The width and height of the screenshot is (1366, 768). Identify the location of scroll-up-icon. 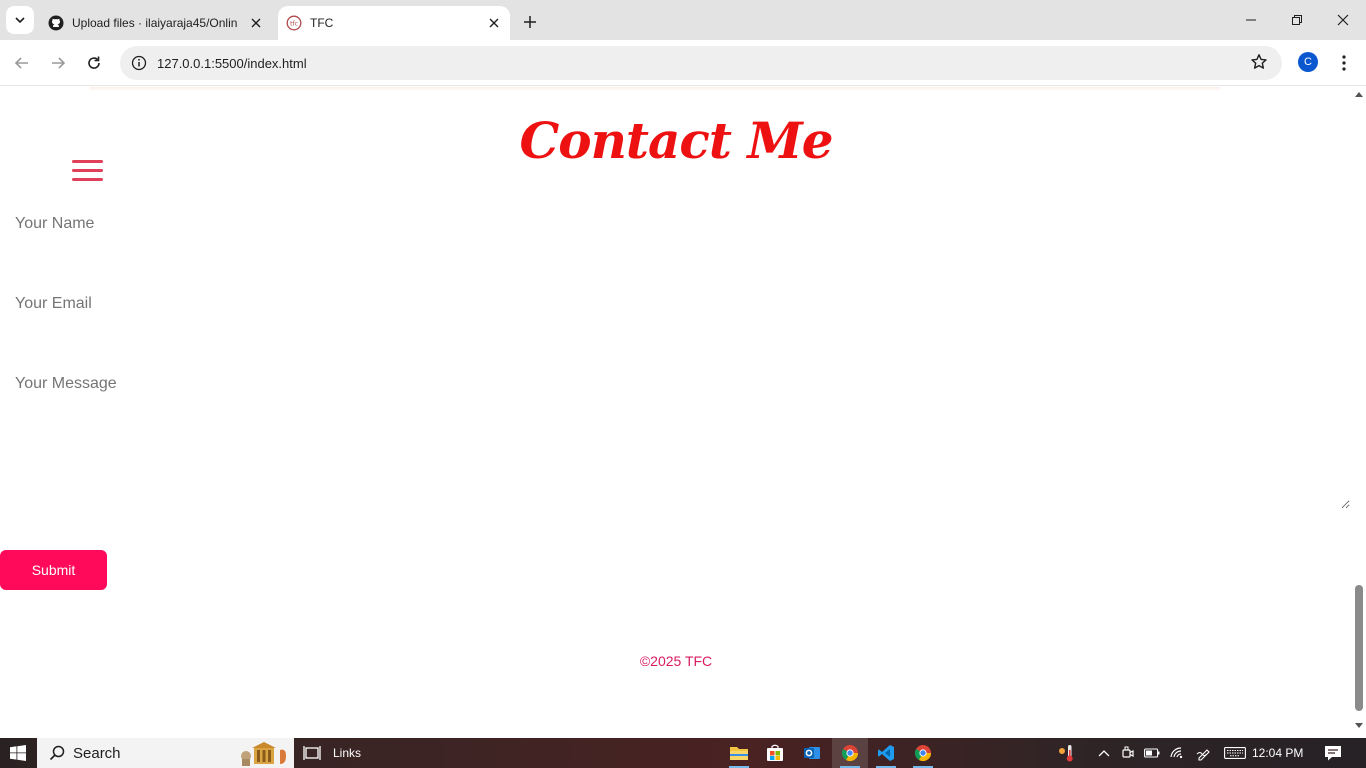
(1359, 94).